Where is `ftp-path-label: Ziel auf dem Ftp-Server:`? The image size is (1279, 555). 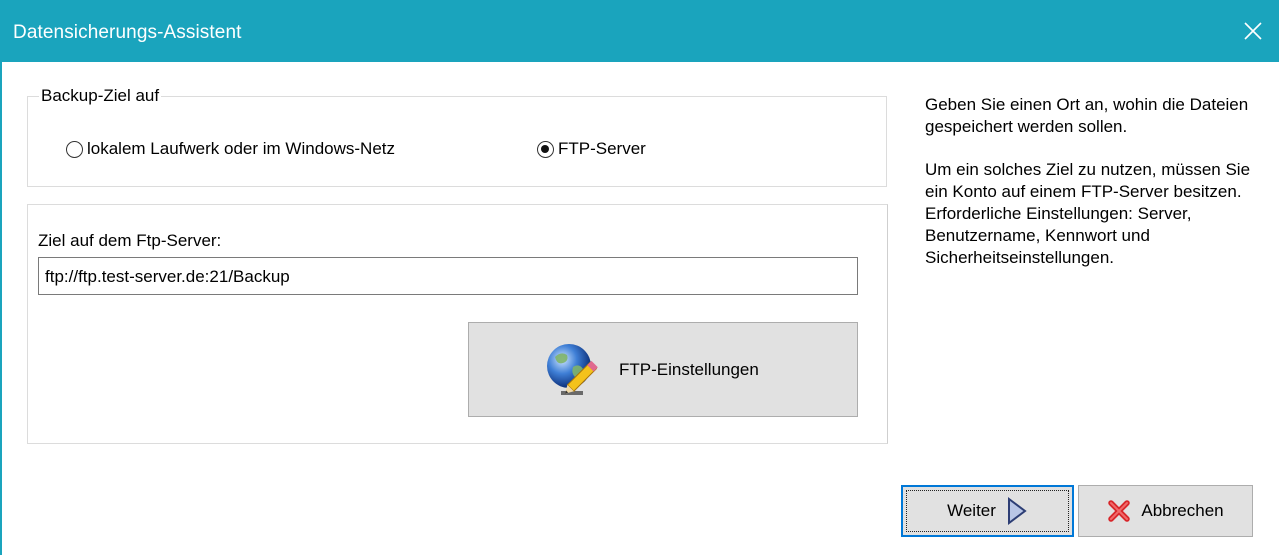 ftp-path-label: Ziel auf dem Ftp-Server: is located at coordinates (130, 240).